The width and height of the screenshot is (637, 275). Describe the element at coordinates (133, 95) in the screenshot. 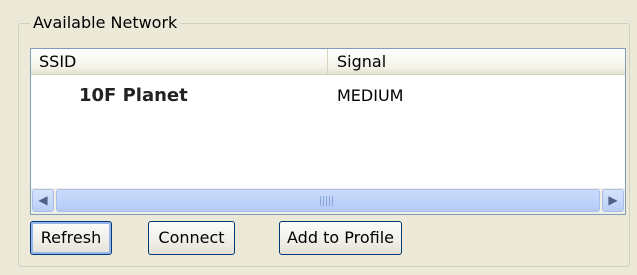

I see `network-ssid: 10F Planet` at that location.